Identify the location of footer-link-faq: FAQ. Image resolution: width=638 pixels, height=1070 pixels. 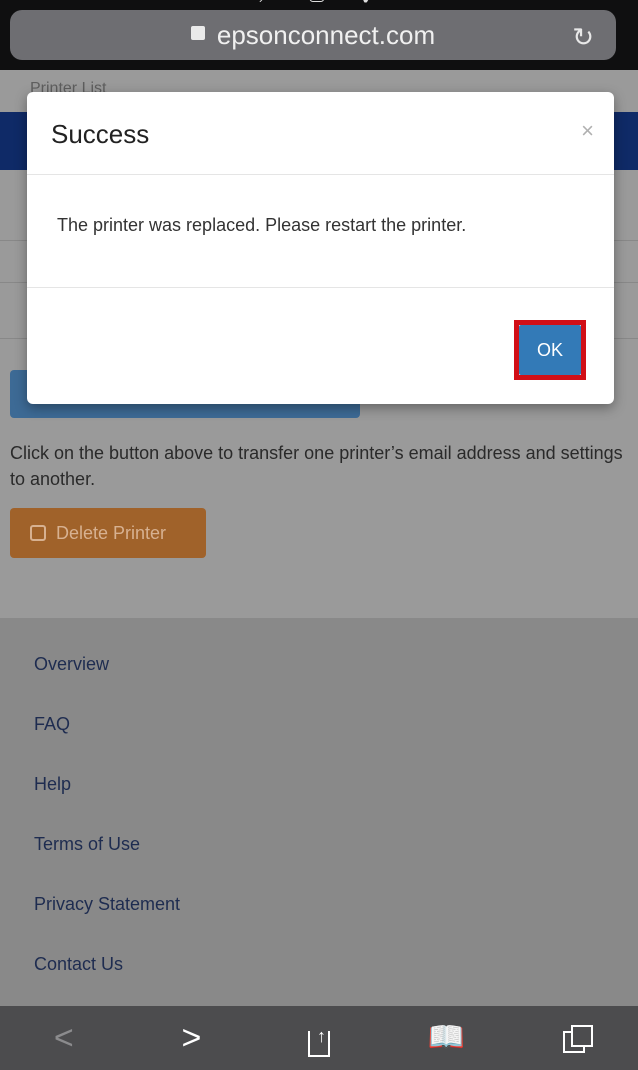
(52, 724).